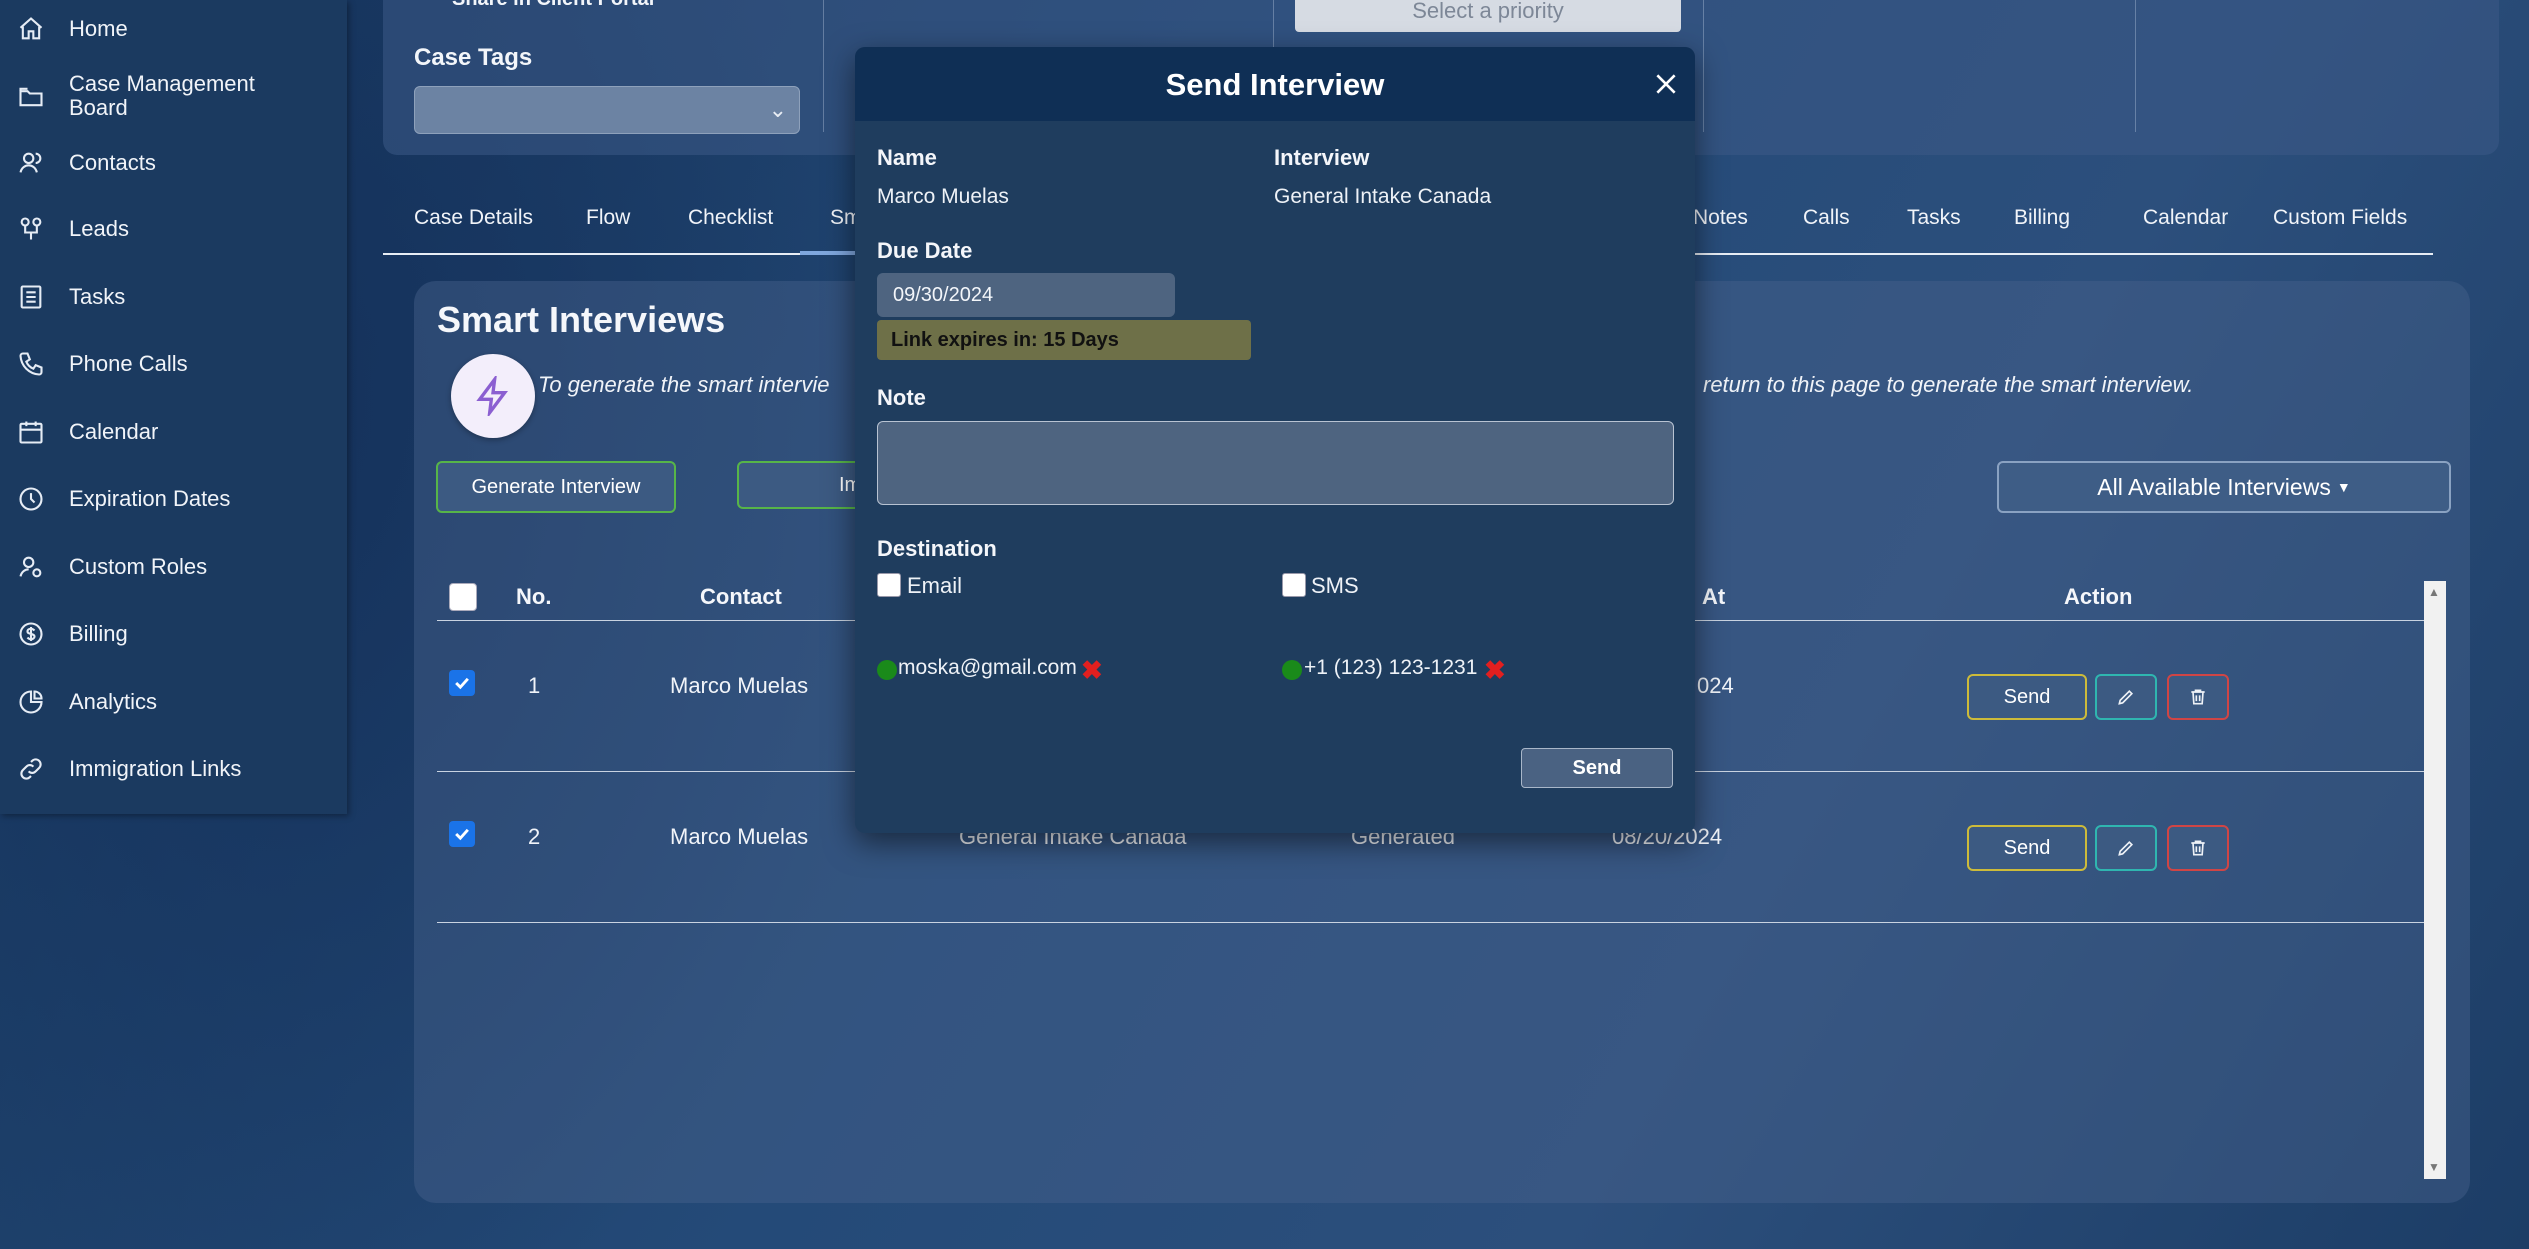 This screenshot has width=2529, height=1249. I want to click on sidebar-item-case-management-board: Case Management Board, so click(173, 97).